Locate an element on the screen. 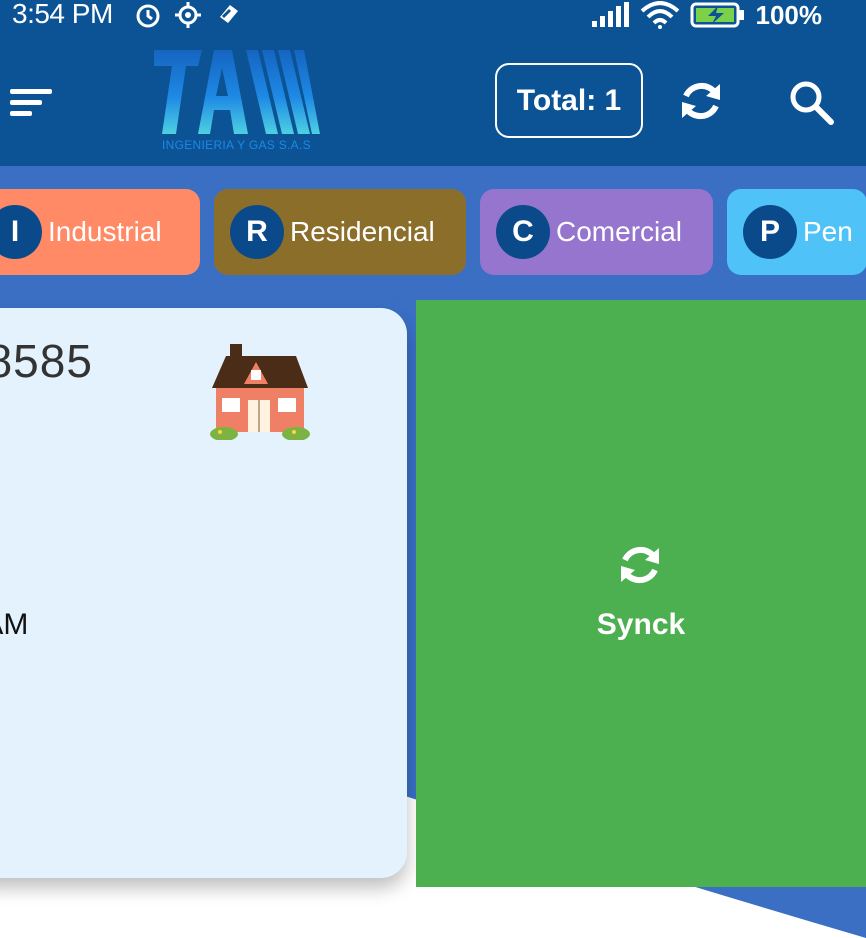  logo-caption: INGENIERIA Y GAS S.A.S is located at coordinates (236, 145).